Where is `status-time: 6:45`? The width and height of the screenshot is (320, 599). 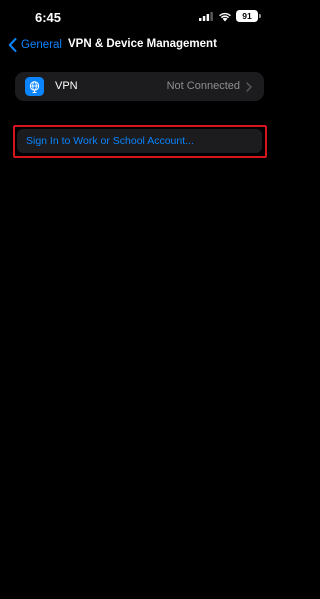
status-time: 6:45 is located at coordinates (48, 17).